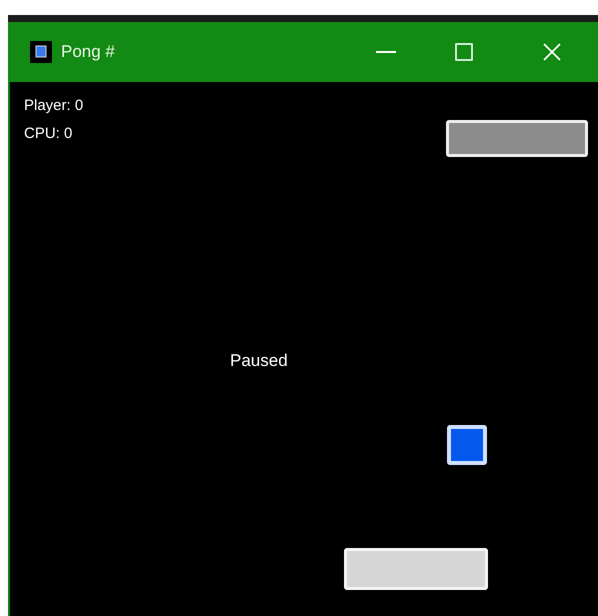  What do you see at coordinates (259, 361) in the screenshot?
I see `status-text: Paused` at bounding box center [259, 361].